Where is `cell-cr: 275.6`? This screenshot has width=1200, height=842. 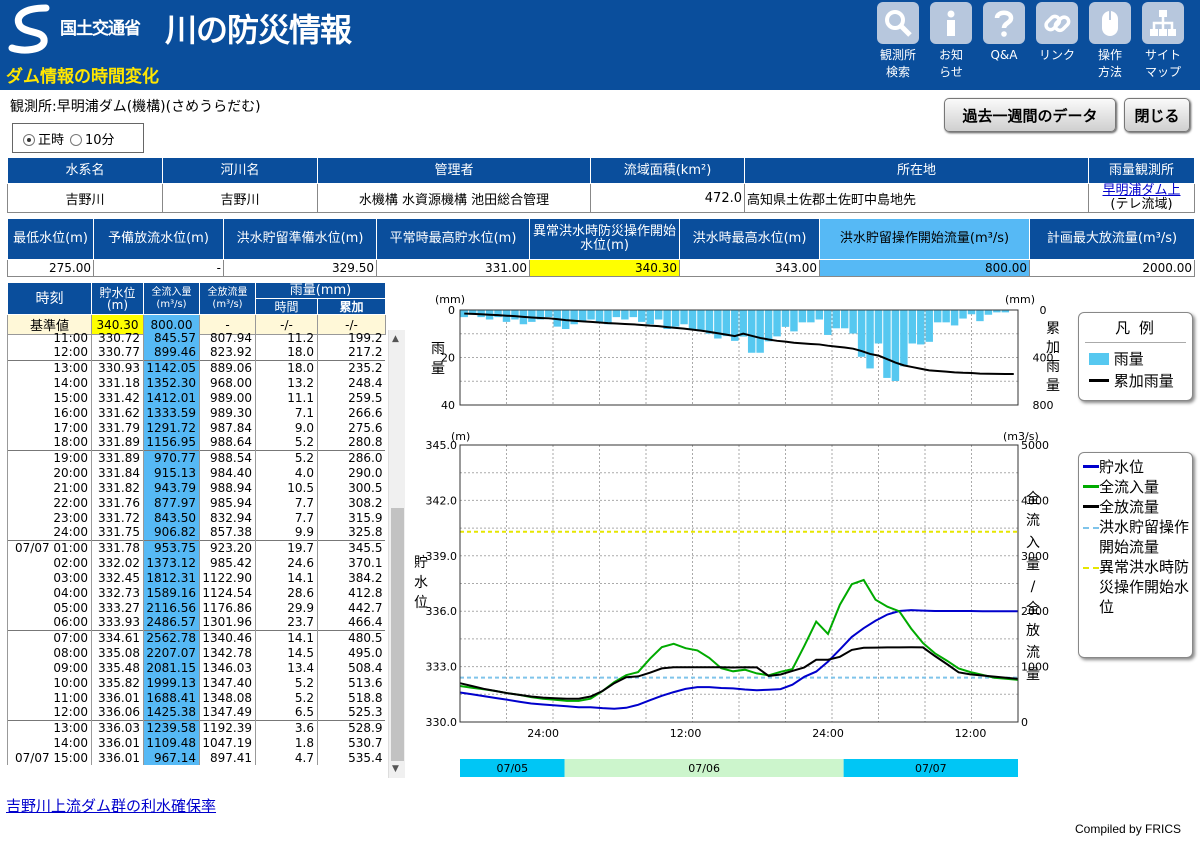
cell-cr: 275.6 is located at coordinates (351, 427).